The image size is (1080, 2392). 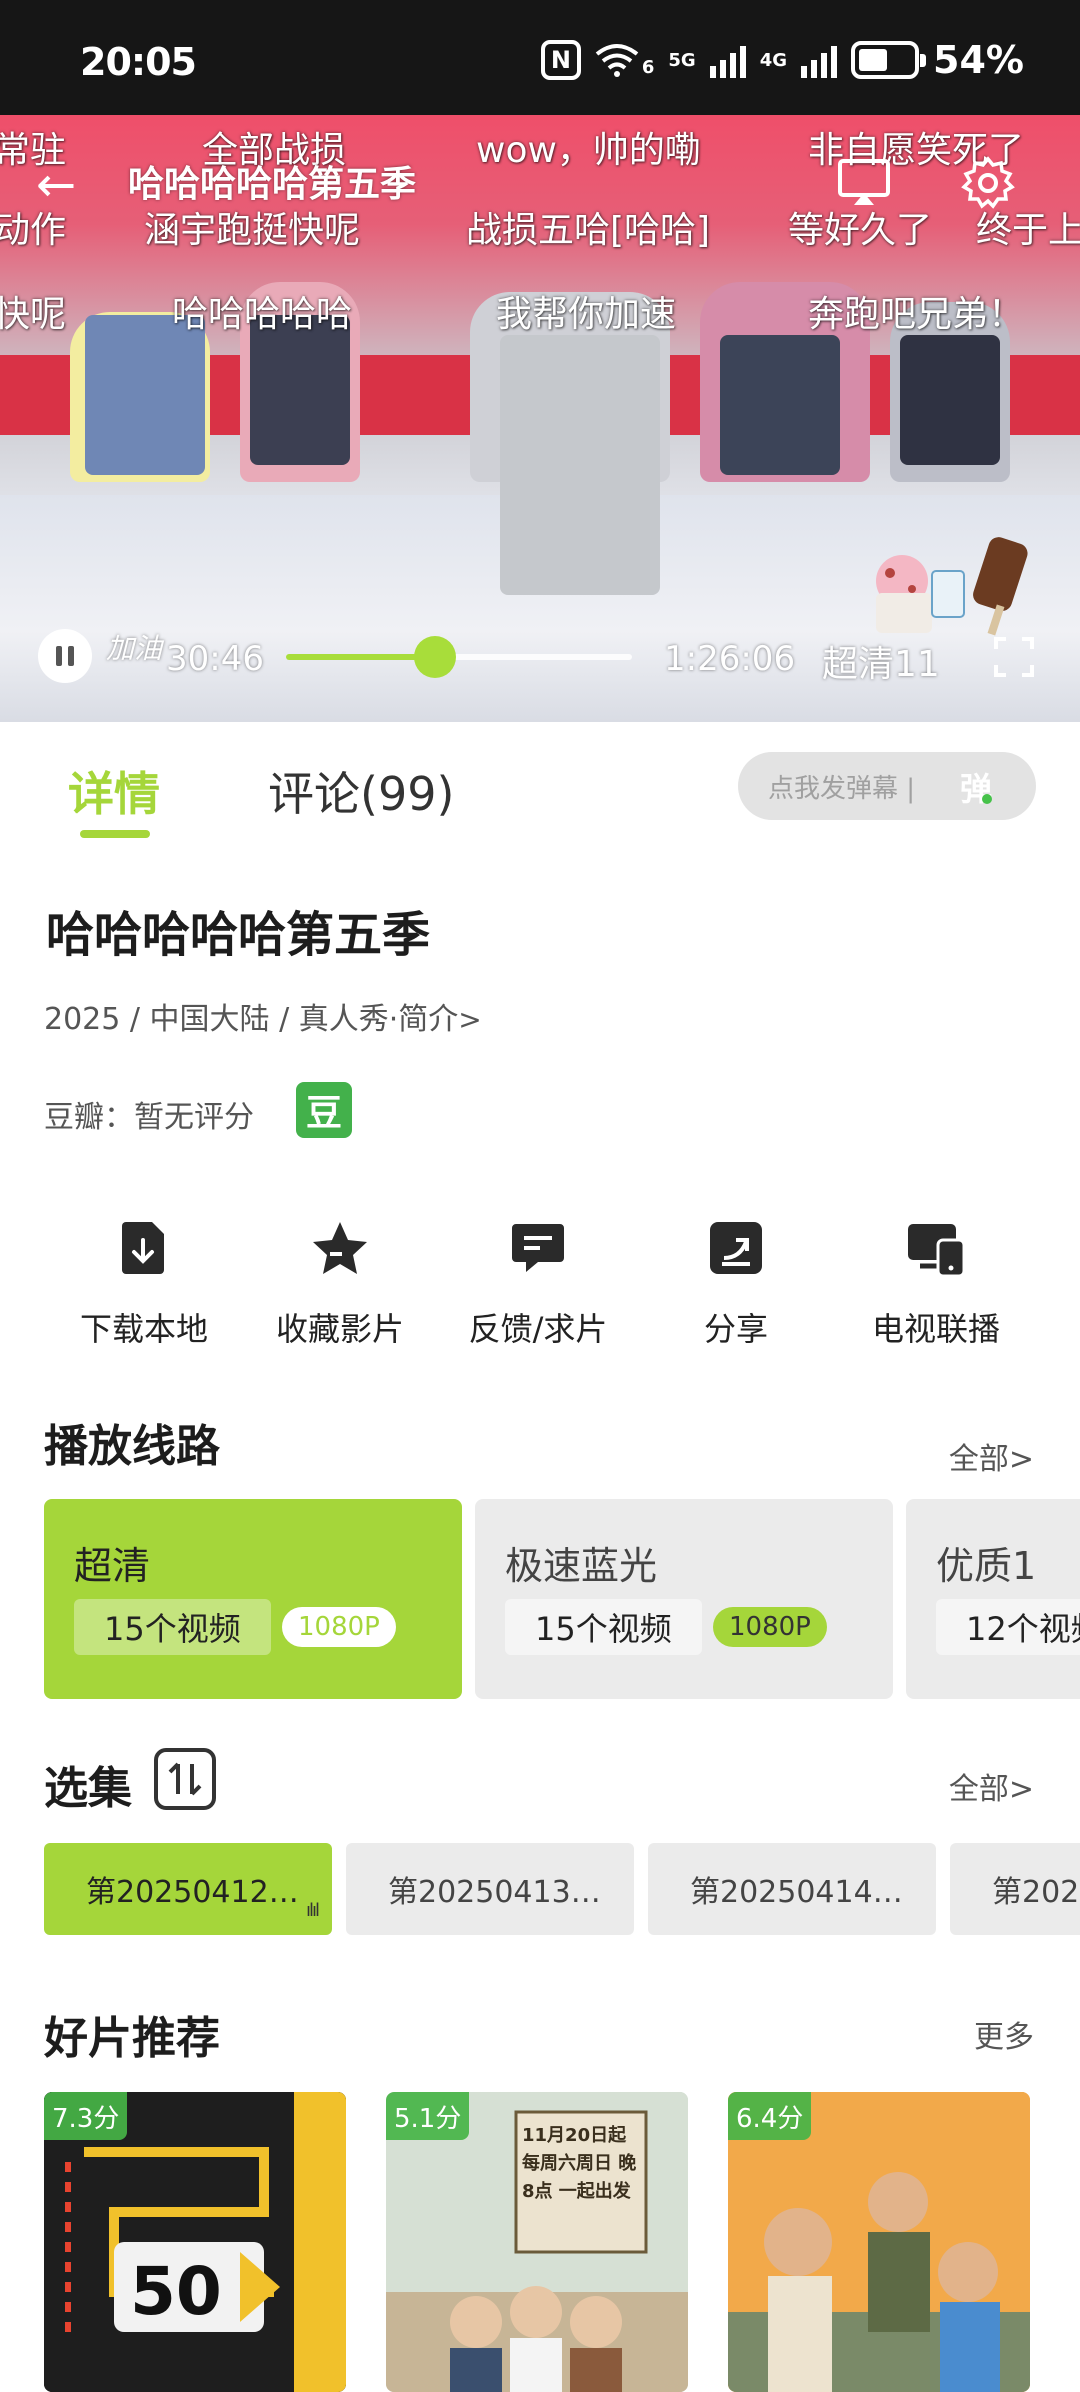 What do you see at coordinates (132, 1446) in the screenshot?
I see `routes-title: 播放线路` at bounding box center [132, 1446].